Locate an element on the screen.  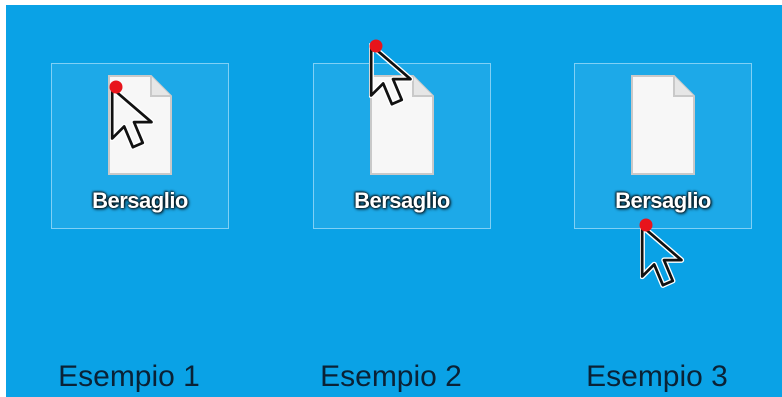
example-caption: Esempio 2 is located at coordinates (391, 376).